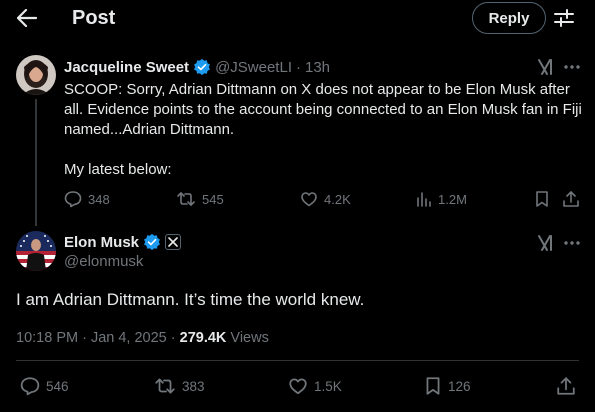 This screenshot has width=595, height=412. I want to click on post-views-count: 279.4K, so click(203, 338).